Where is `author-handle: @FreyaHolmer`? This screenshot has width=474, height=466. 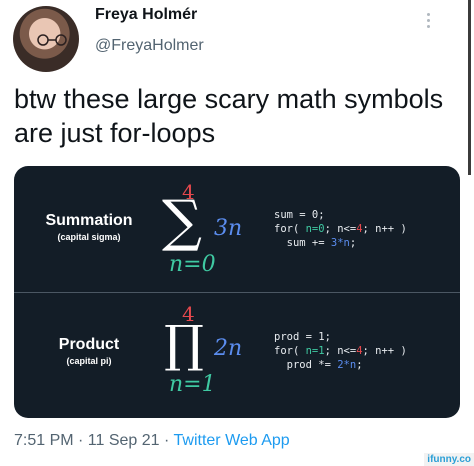 author-handle: @FreyaHolmer is located at coordinates (149, 46).